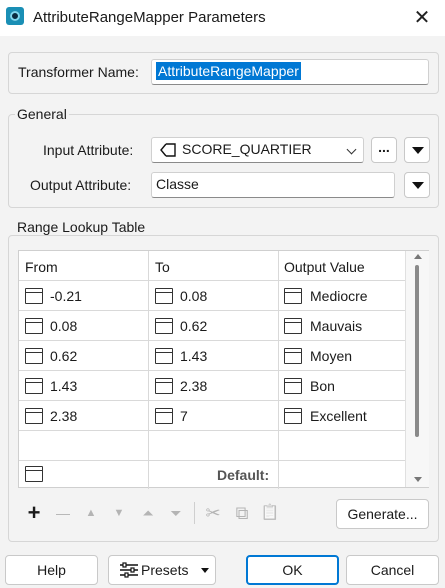  What do you see at coordinates (331, 356) in the screenshot?
I see `cell-output-value: Moyen` at bounding box center [331, 356].